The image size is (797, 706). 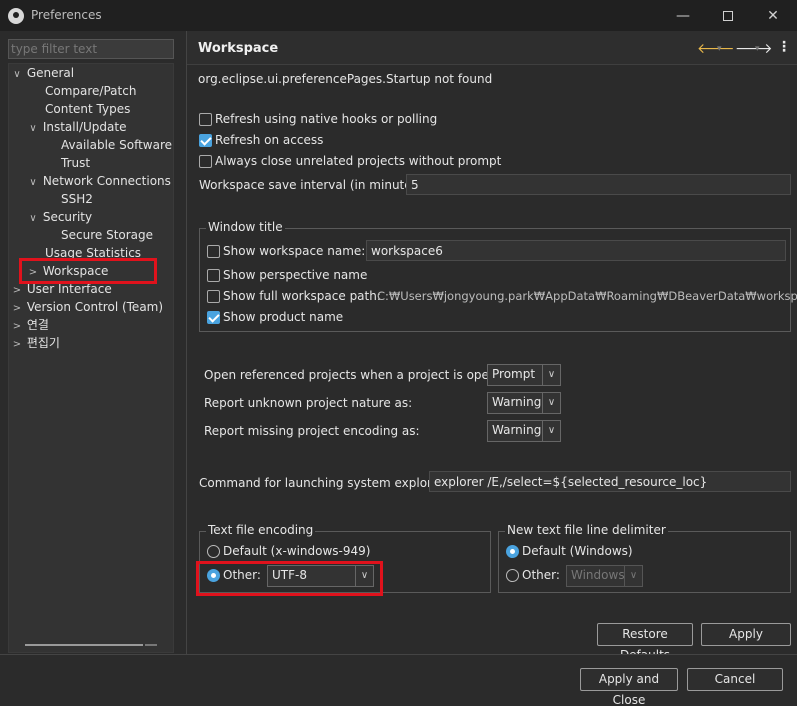 What do you see at coordinates (75, 163) in the screenshot?
I see `tree-item-trust: Trust` at bounding box center [75, 163].